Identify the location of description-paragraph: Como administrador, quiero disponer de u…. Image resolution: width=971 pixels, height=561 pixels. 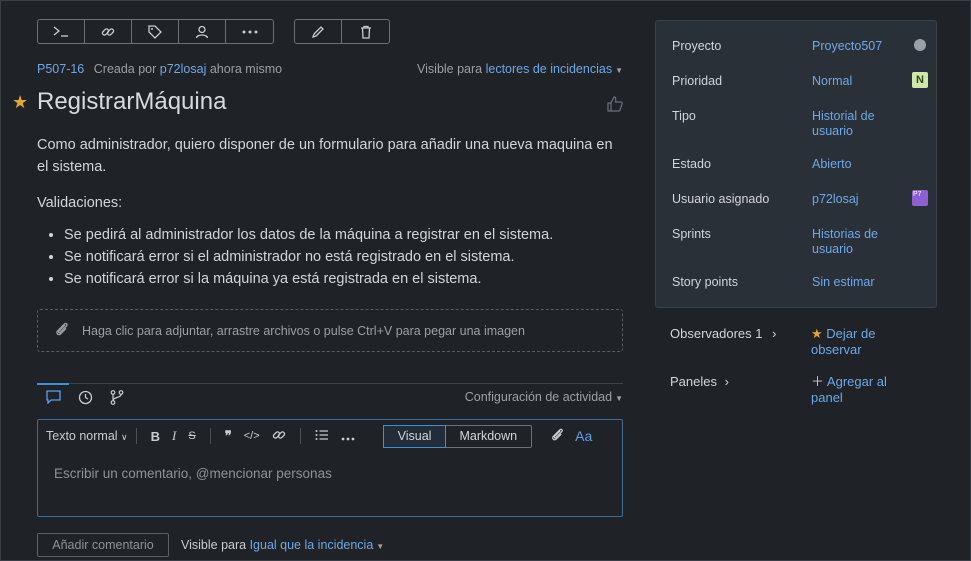
(325, 156).